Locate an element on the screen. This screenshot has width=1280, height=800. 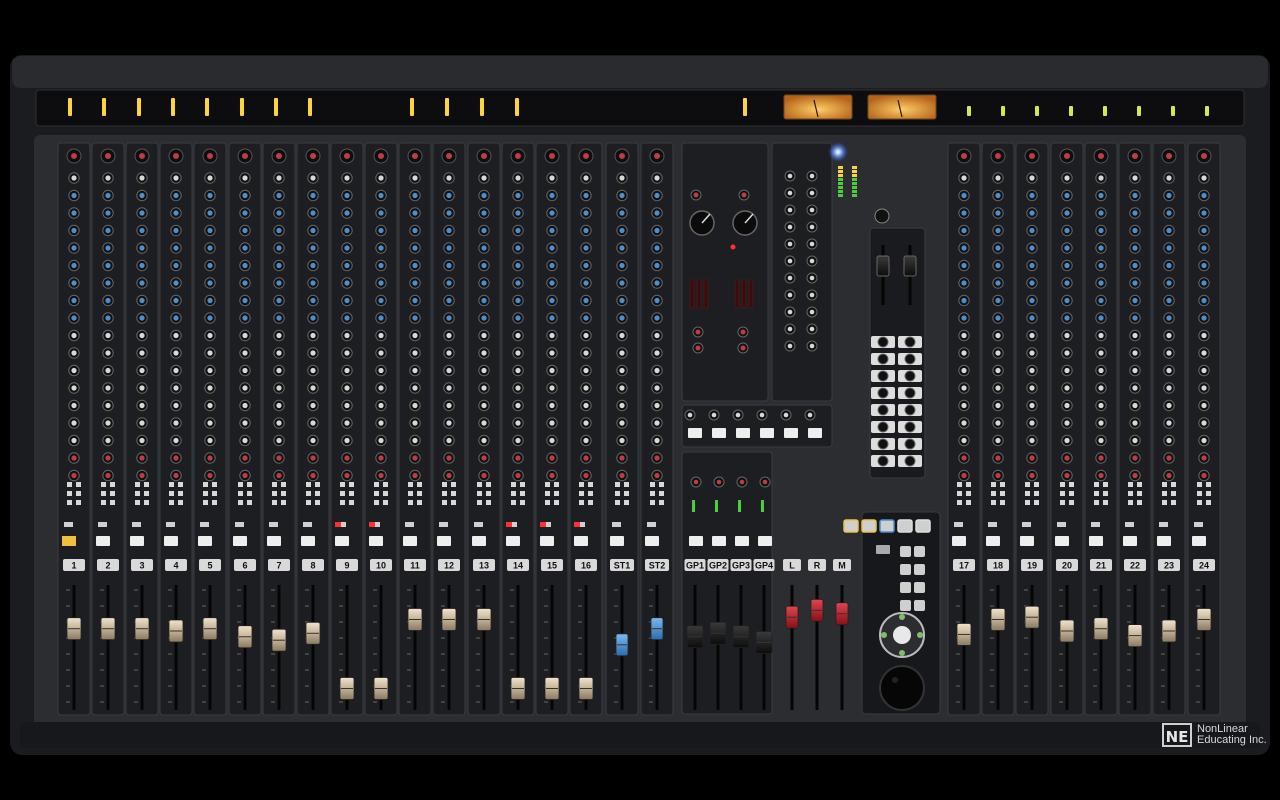
monitor-fader-cap is located at coordinates (883, 266).